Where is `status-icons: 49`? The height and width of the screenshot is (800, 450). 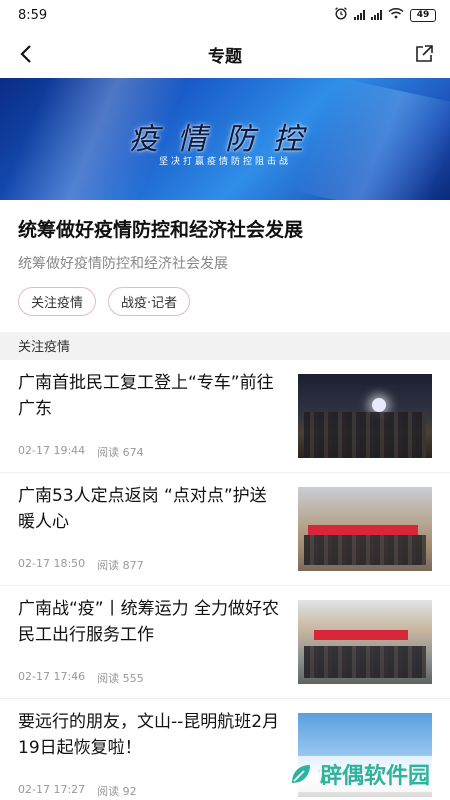 status-icons: 49 is located at coordinates (385, 15).